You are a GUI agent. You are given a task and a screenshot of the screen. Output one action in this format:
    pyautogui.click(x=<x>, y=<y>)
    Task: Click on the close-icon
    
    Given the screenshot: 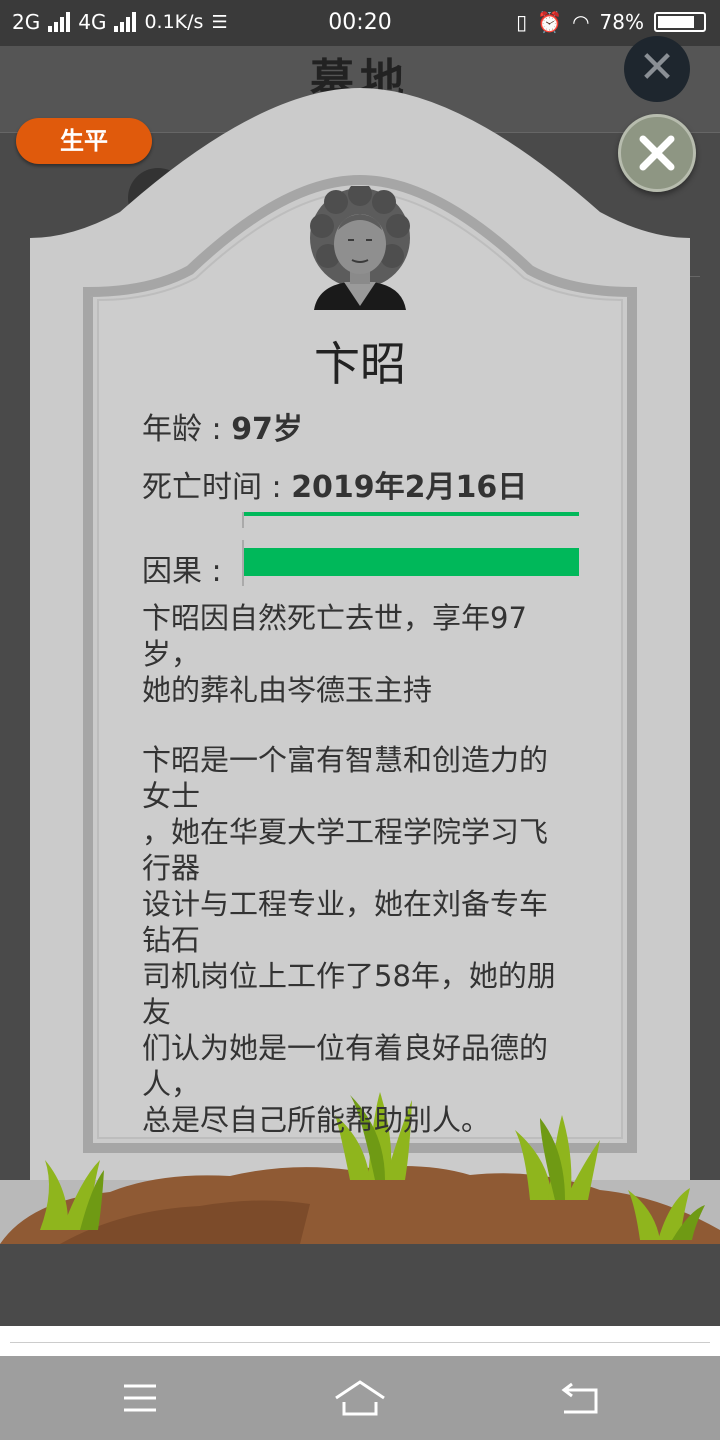 What is the action you would take?
    pyautogui.click(x=657, y=153)
    